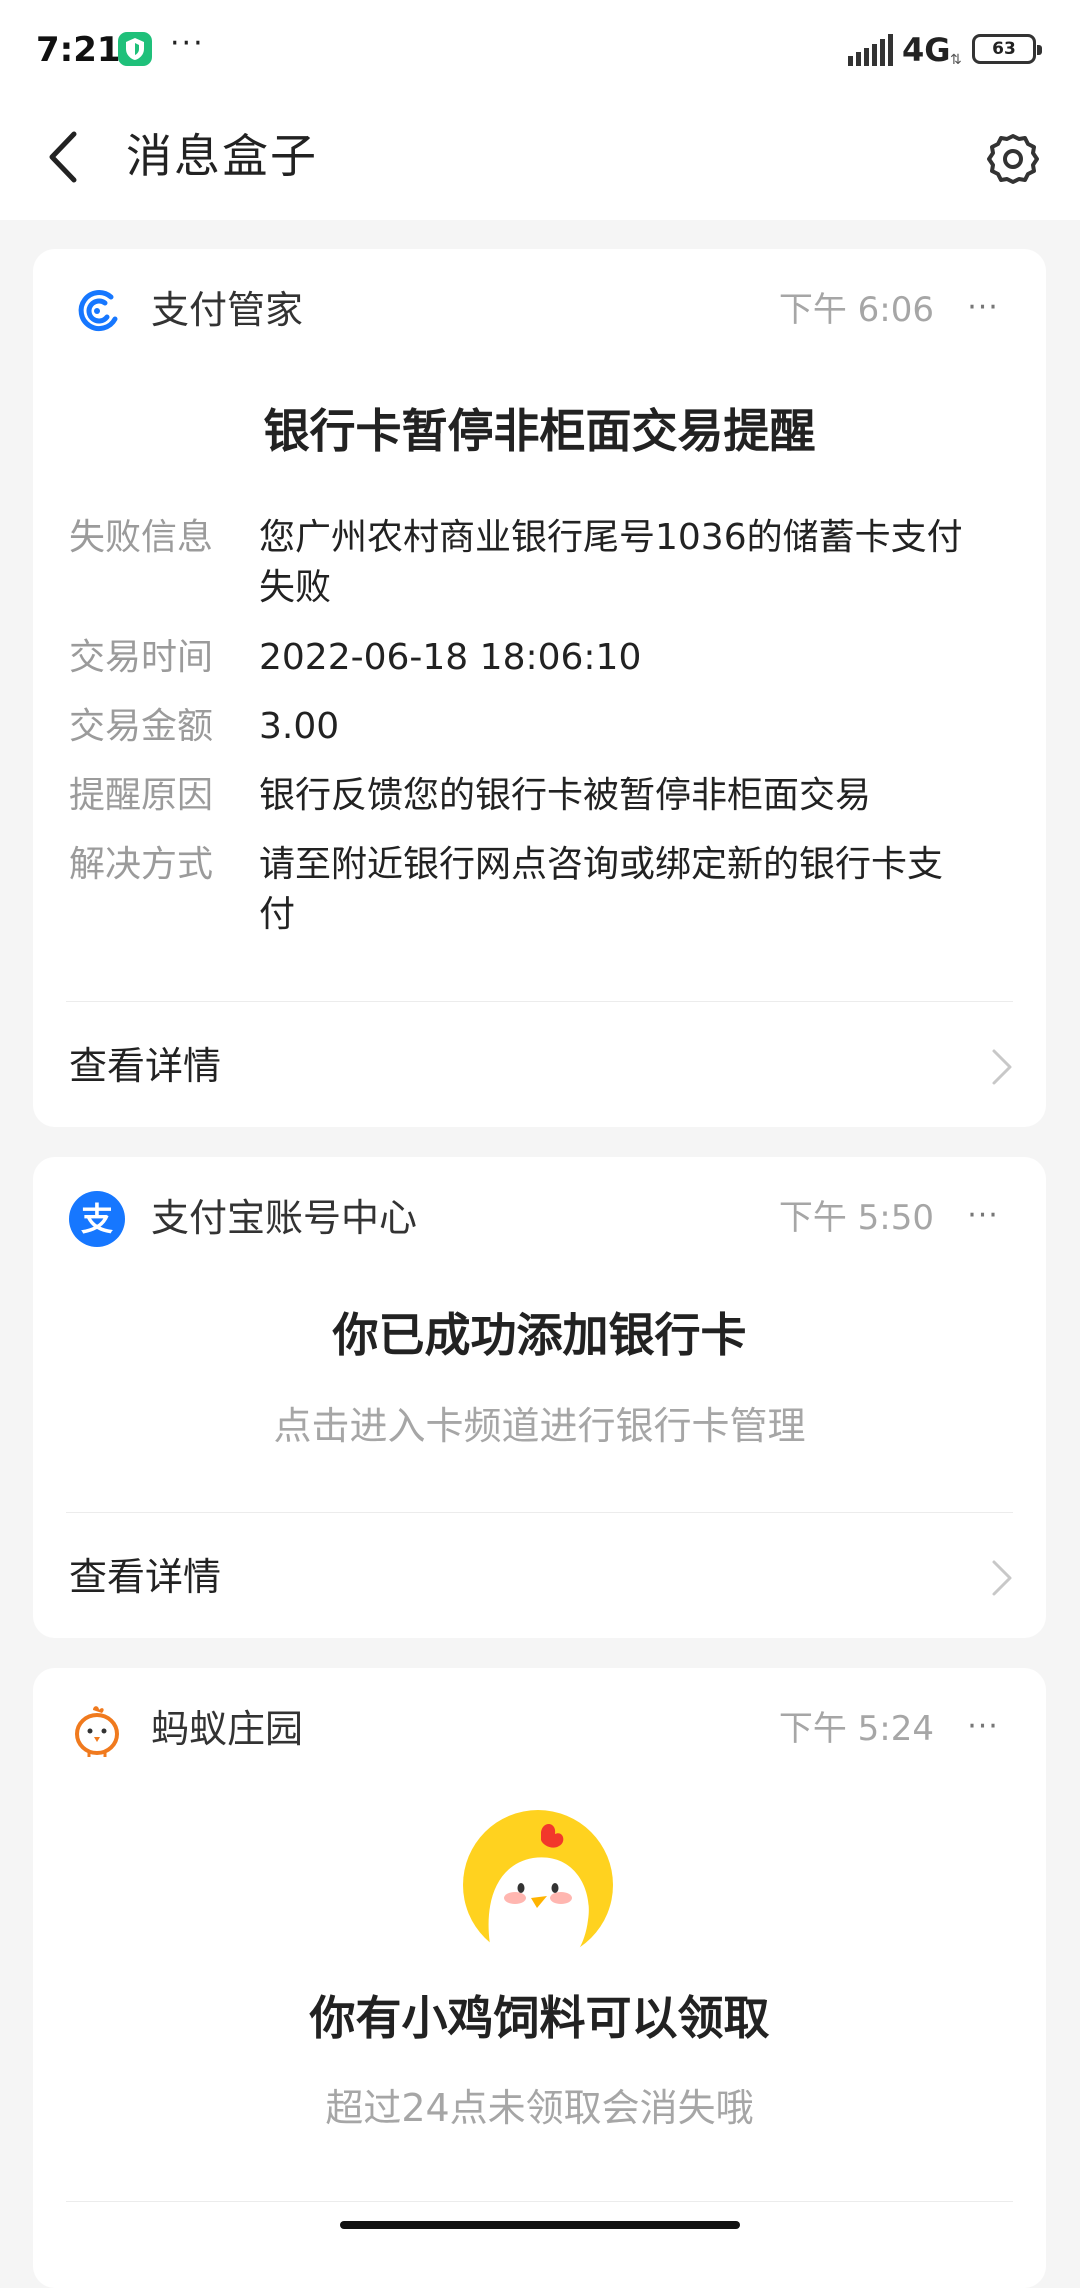 This screenshot has width=1080, height=2288. What do you see at coordinates (98, 310) in the screenshot?
I see `payment-manager-icon` at bounding box center [98, 310].